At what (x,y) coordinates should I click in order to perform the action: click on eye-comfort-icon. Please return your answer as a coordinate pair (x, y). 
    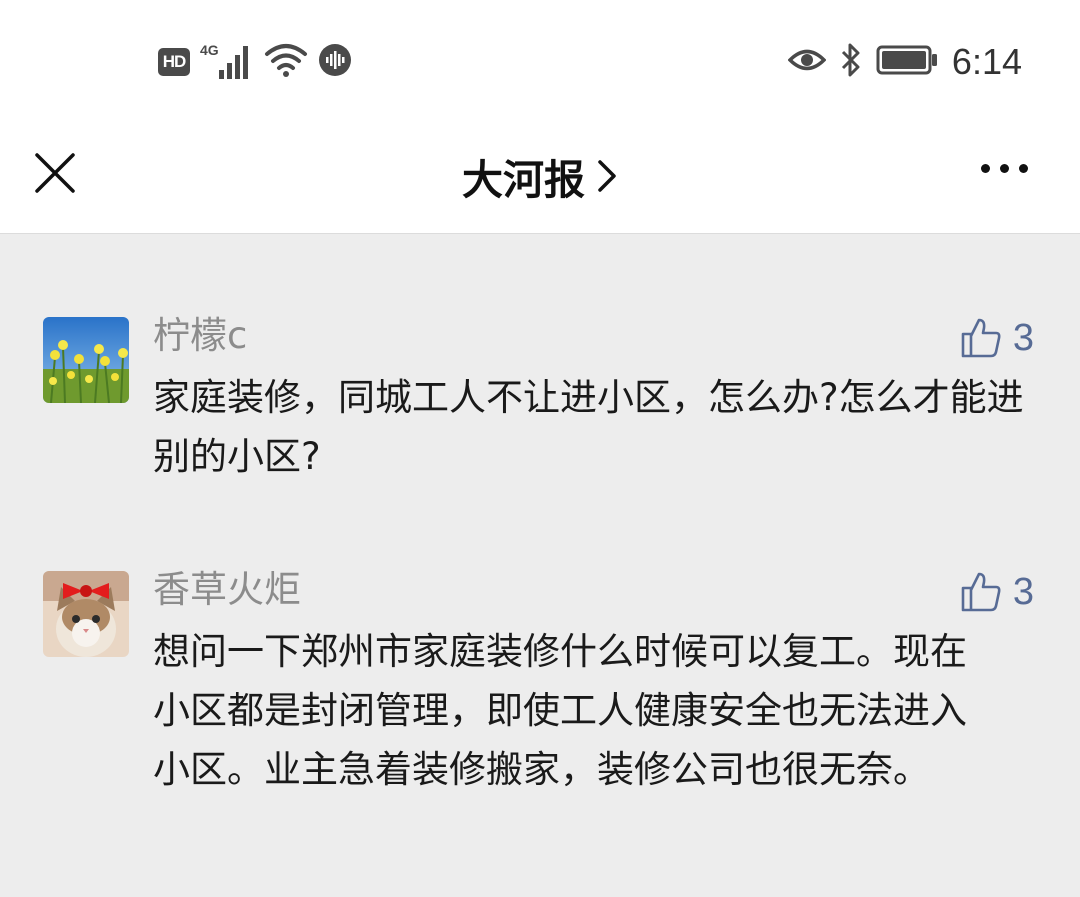
    Looking at the image, I should click on (807, 62).